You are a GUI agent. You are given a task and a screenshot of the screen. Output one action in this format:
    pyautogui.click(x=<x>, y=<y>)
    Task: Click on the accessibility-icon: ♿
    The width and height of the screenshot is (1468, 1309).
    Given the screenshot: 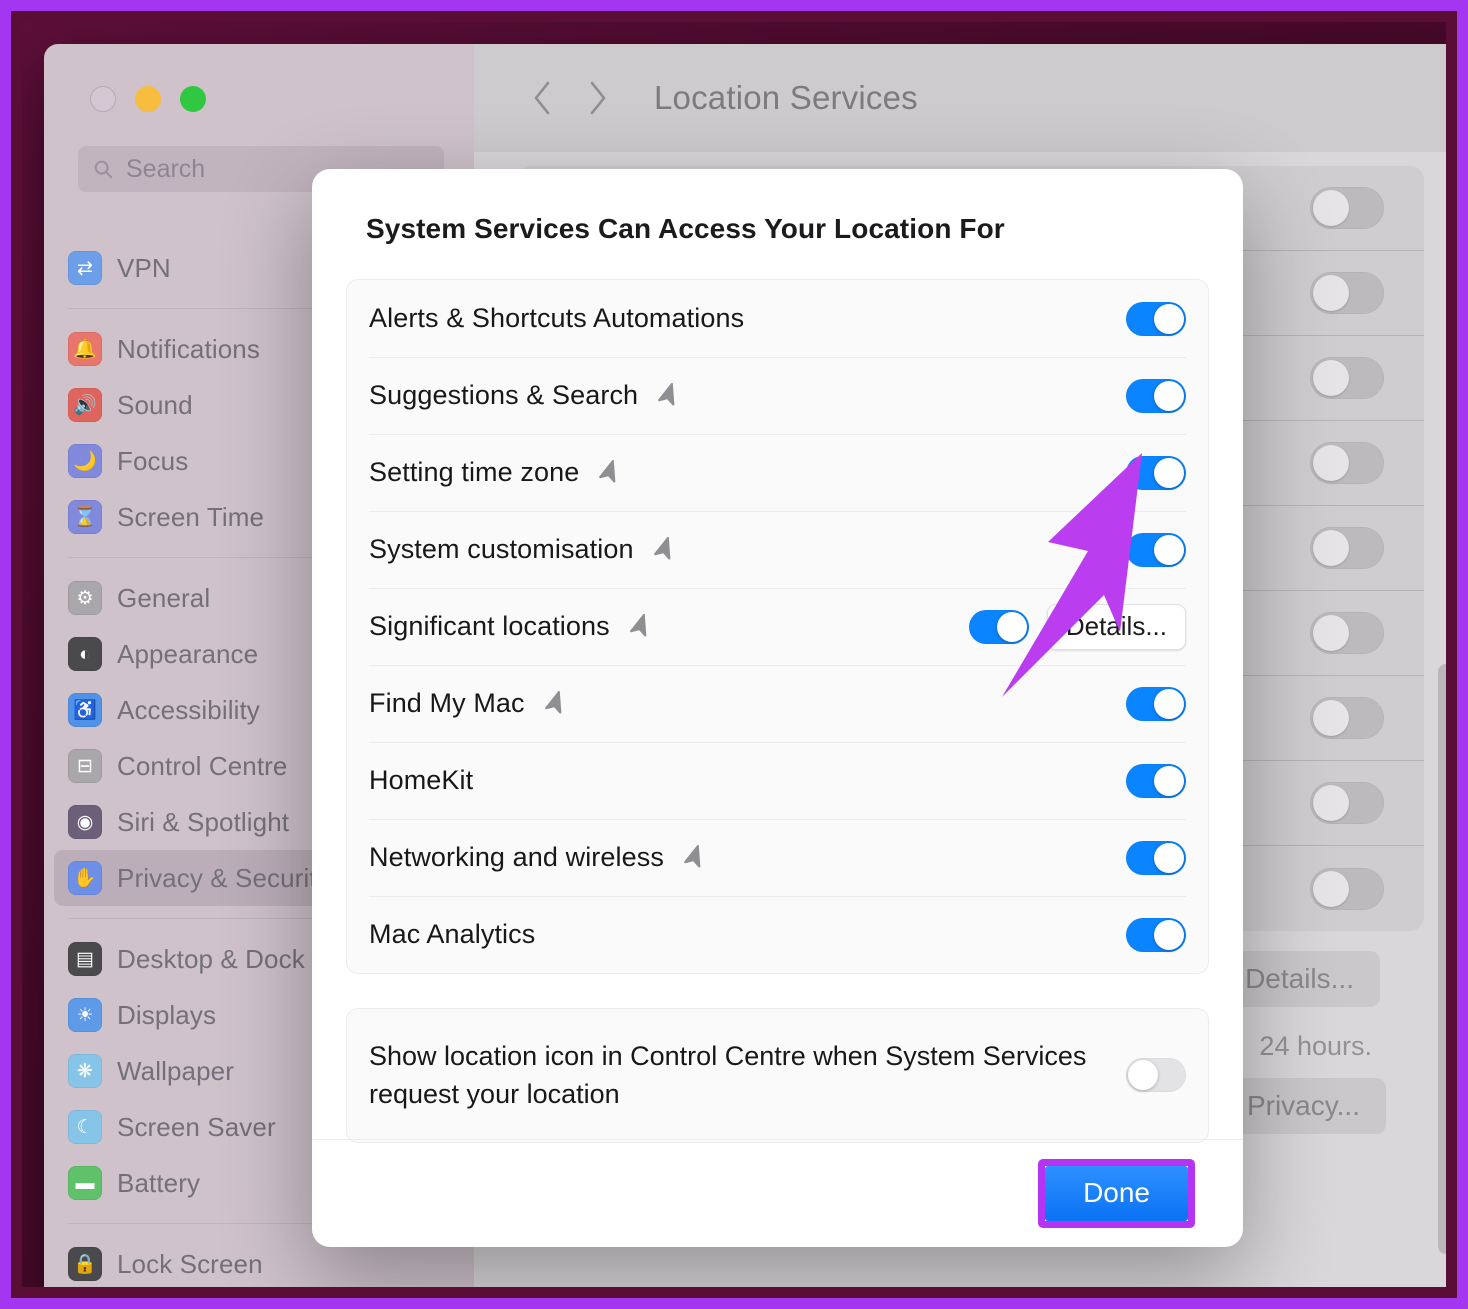 What is the action you would take?
    pyautogui.click(x=85, y=710)
    